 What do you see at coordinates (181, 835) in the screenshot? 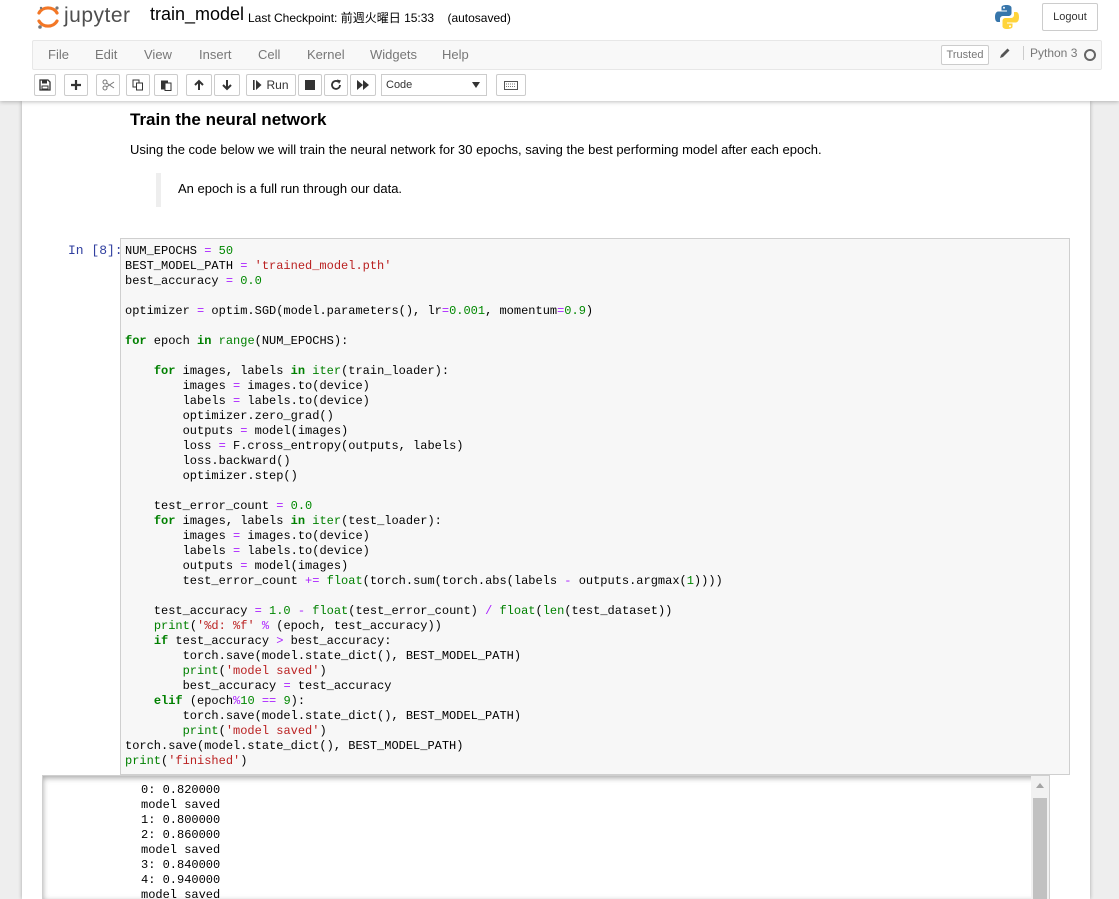
I see `output-line: 2: 0.860000` at bounding box center [181, 835].